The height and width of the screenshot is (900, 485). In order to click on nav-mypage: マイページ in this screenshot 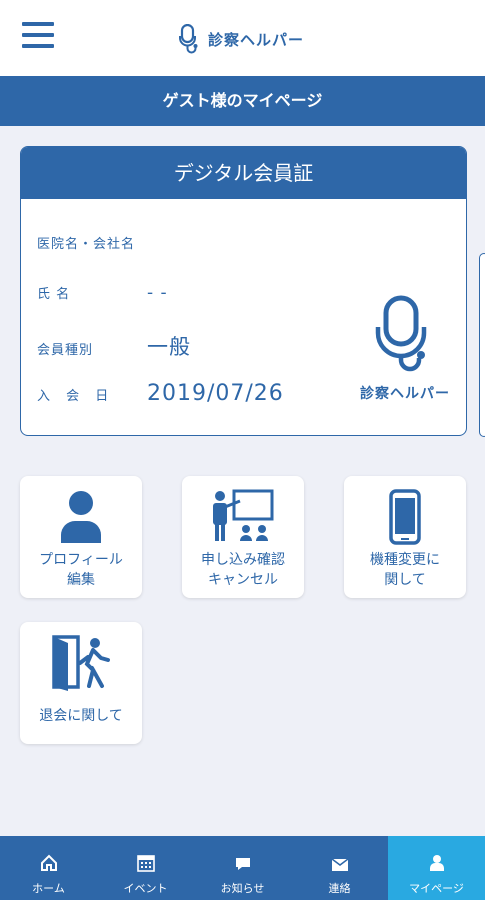, I will do `click(436, 868)`.